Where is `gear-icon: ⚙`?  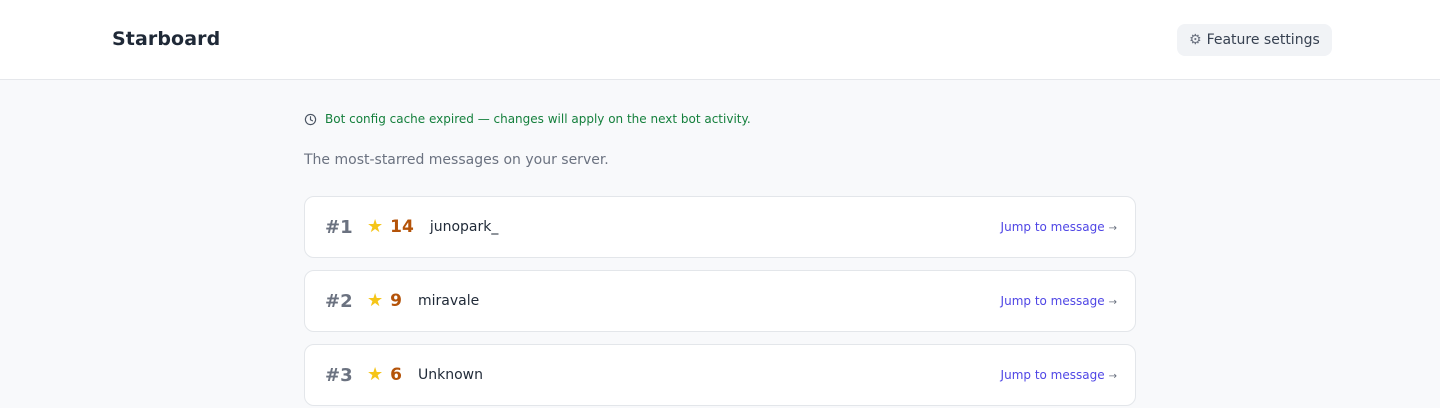 gear-icon: ⚙ is located at coordinates (1195, 40).